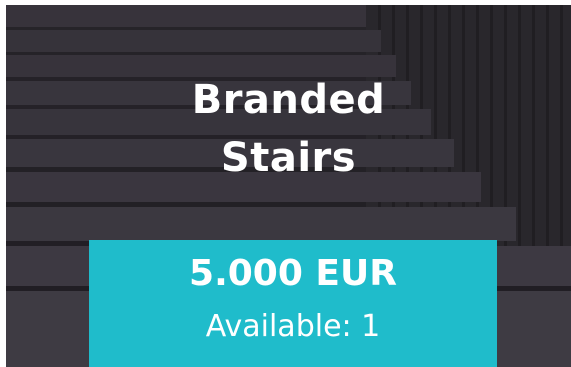 This screenshot has height=367, width=571. Describe the element at coordinates (293, 273) in the screenshot. I see `price-label: 5.000 EUR` at that location.